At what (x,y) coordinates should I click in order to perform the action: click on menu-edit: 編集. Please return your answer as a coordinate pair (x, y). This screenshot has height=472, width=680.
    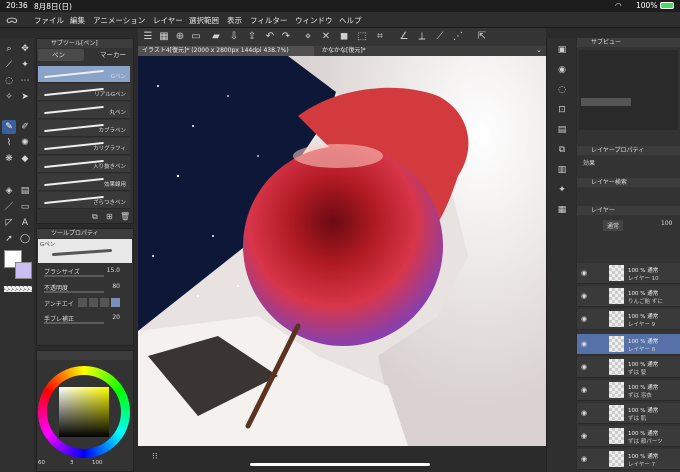
    Looking at the image, I should click on (77, 20).